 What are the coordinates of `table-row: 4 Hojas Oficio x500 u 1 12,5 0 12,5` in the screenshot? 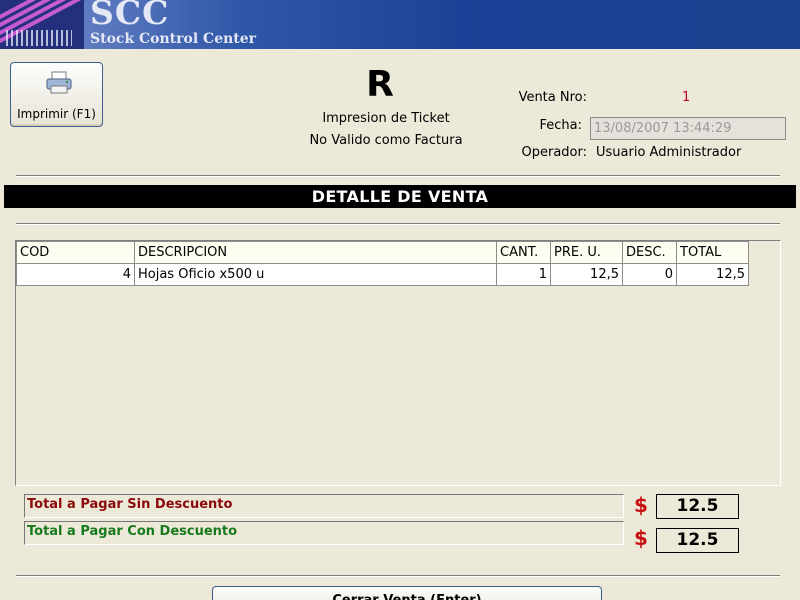 It's located at (382, 274).